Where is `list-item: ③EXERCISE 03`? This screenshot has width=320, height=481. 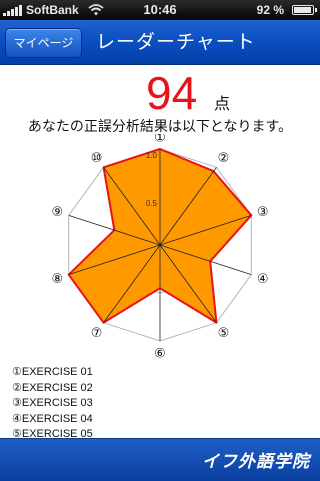
list-item: ③EXERCISE 03 is located at coordinates (52, 403).